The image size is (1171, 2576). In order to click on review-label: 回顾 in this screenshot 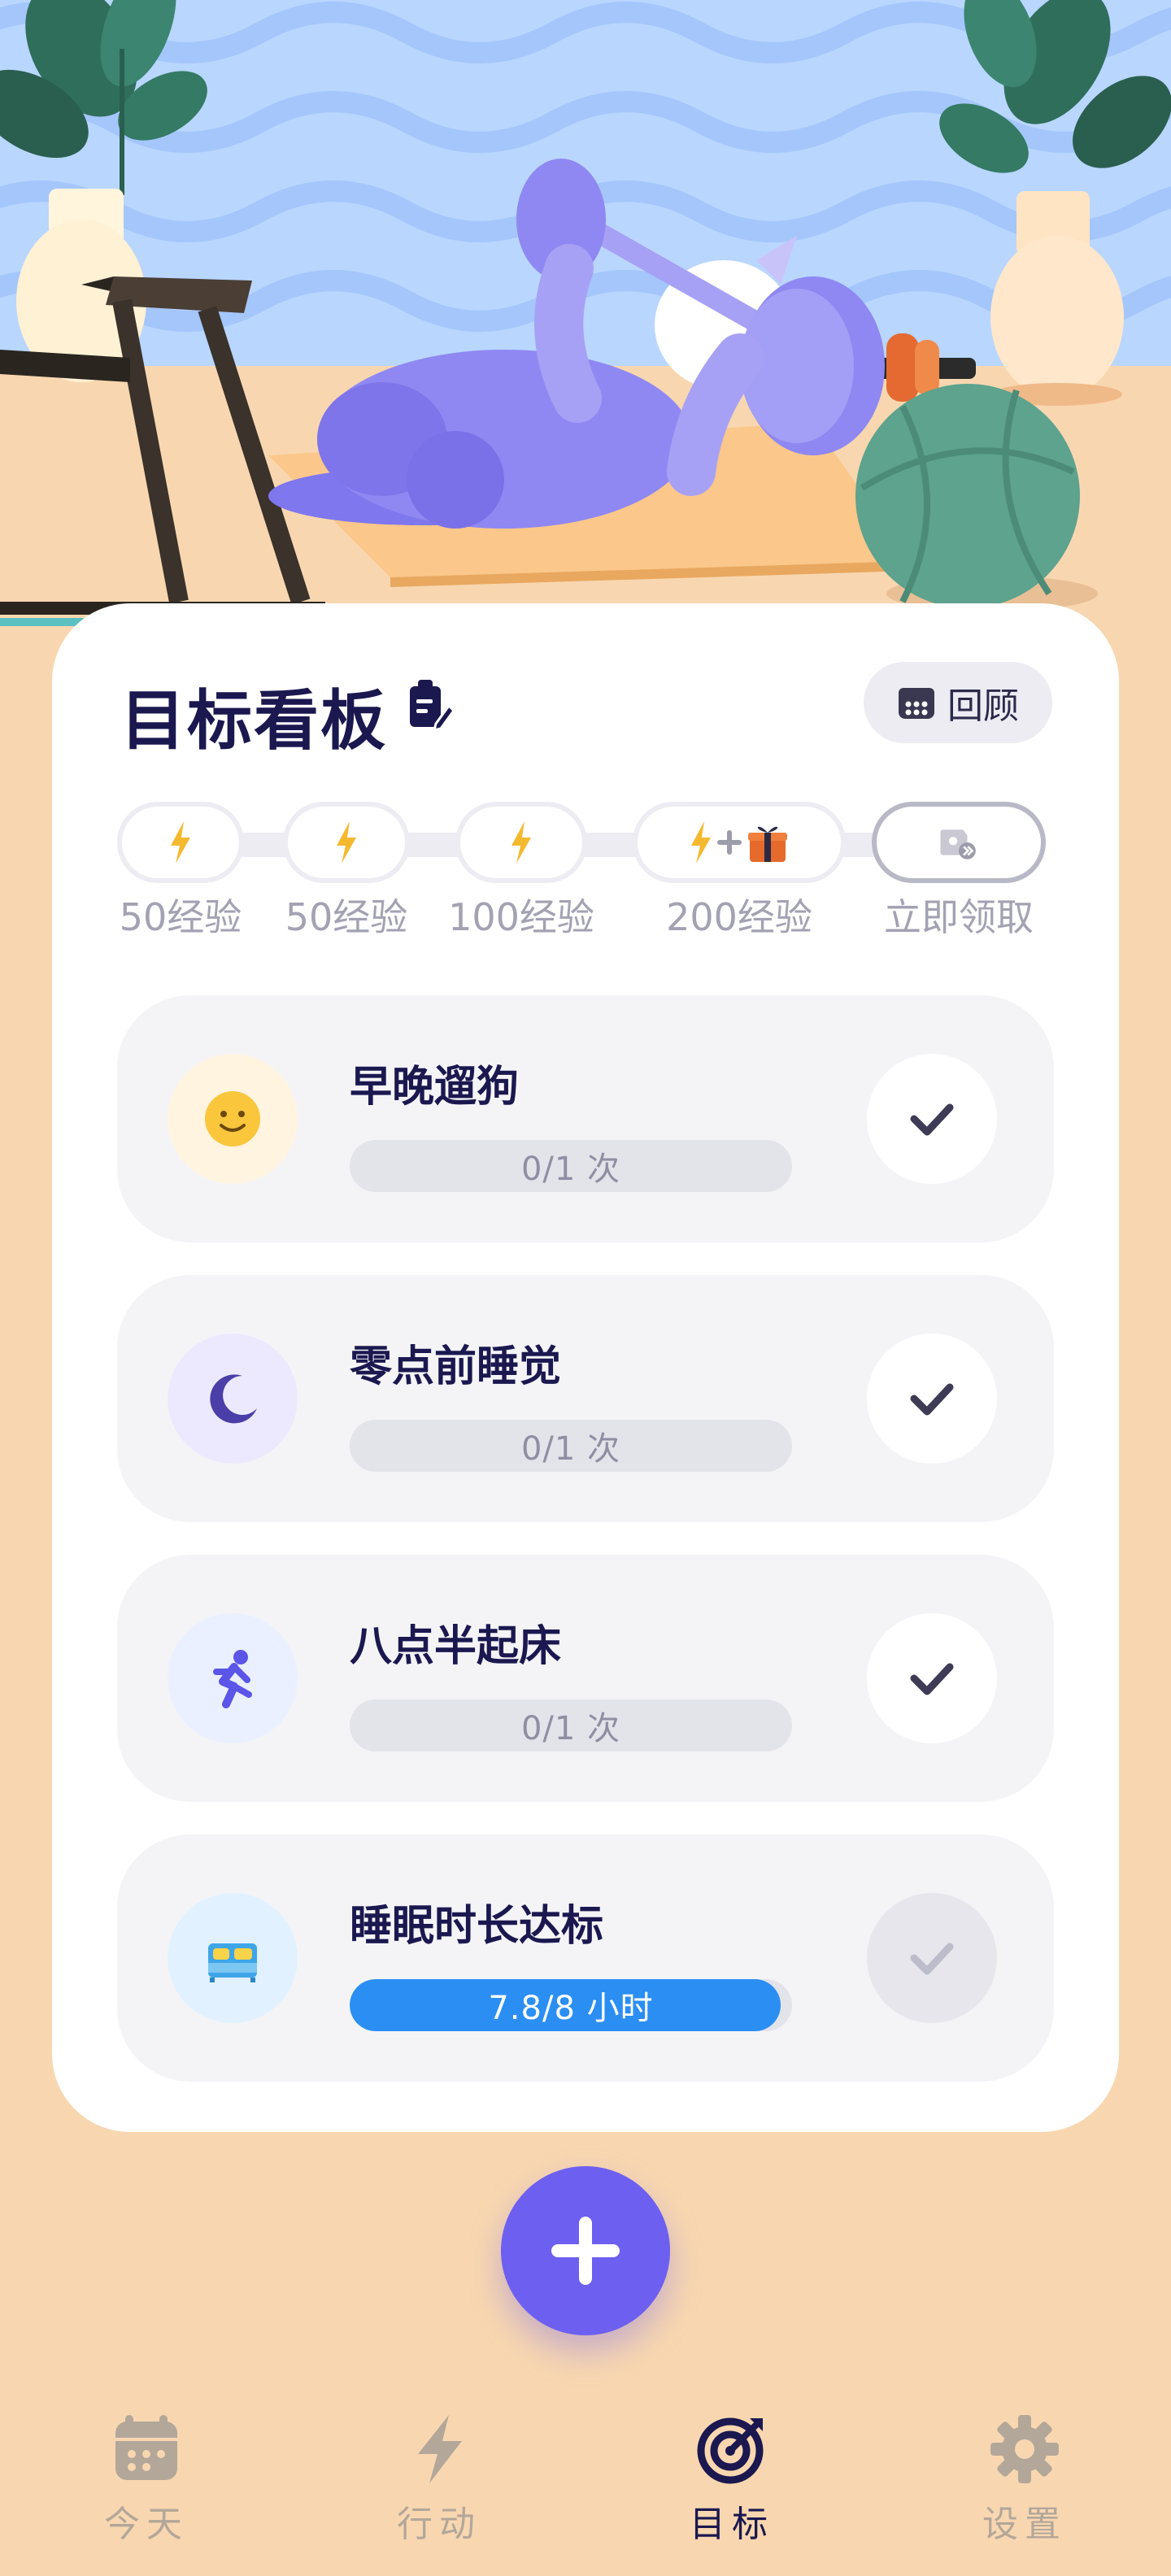, I will do `click(983, 706)`.